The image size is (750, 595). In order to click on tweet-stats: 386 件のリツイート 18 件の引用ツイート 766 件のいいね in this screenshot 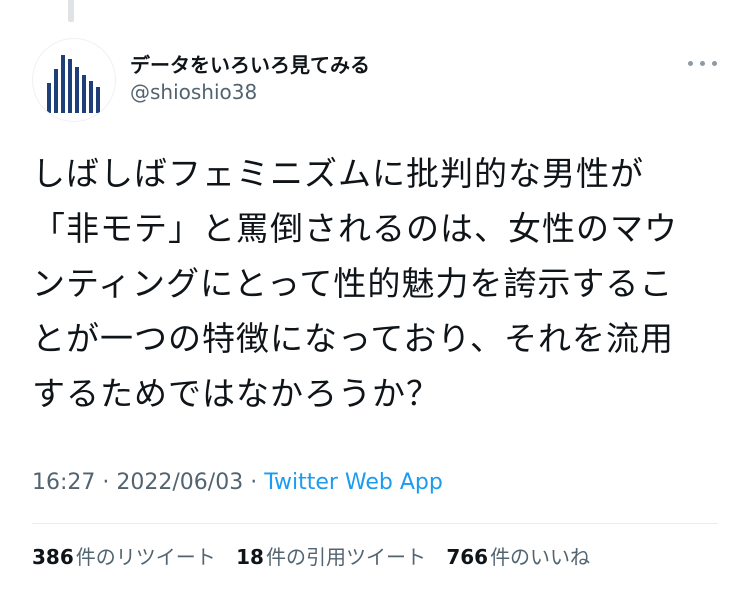, I will do `click(318, 555)`.